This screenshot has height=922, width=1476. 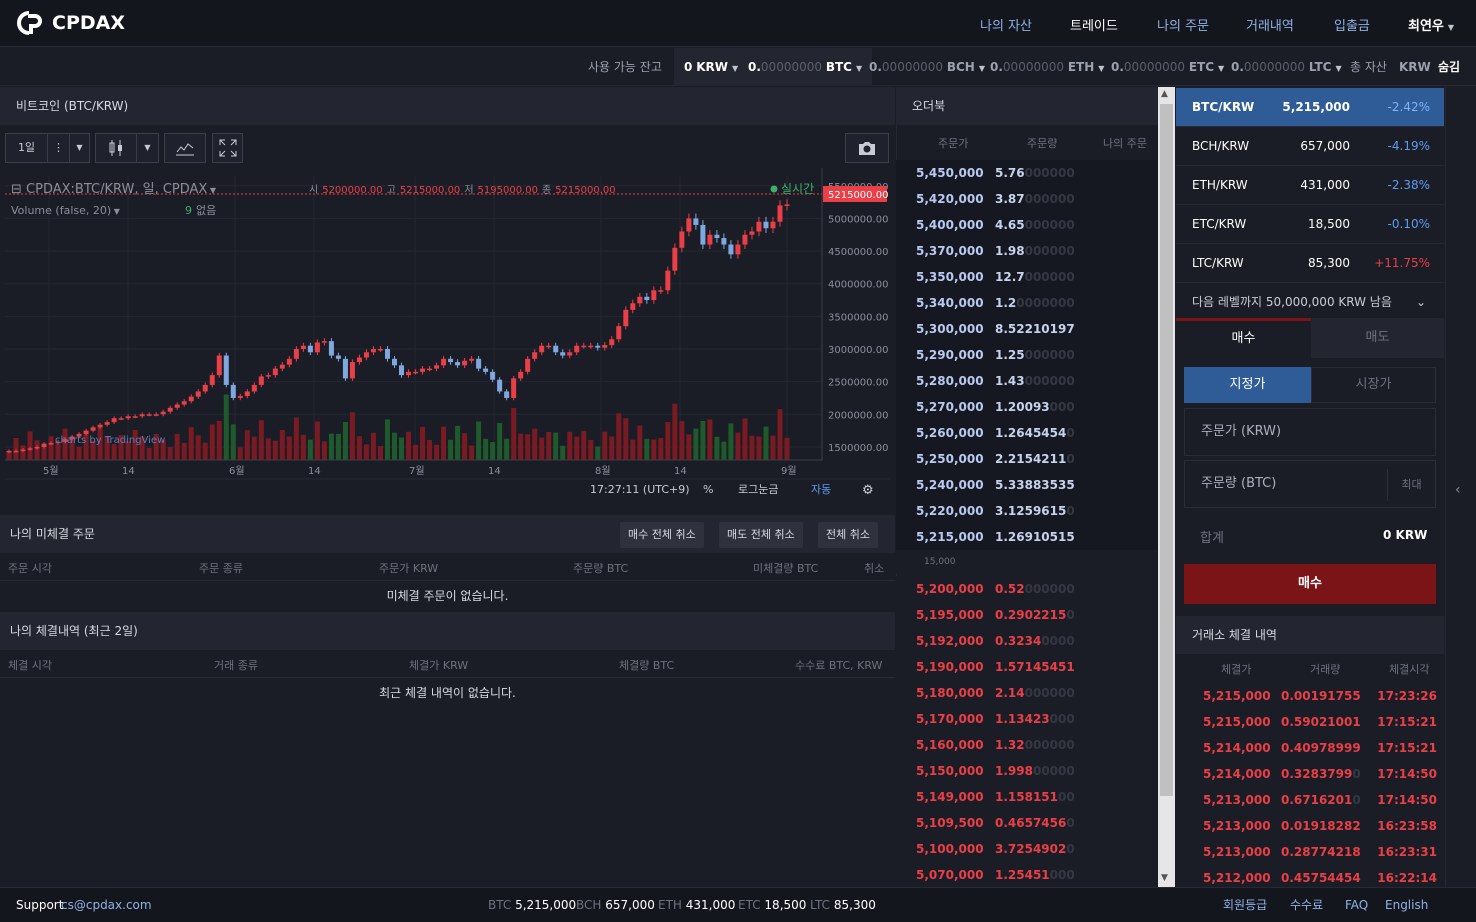 What do you see at coordinates (1167, 67) in the screenshot?
I see `balance-etc: 0.00000000 ETC ▼` at bounding box center [1167, 67].